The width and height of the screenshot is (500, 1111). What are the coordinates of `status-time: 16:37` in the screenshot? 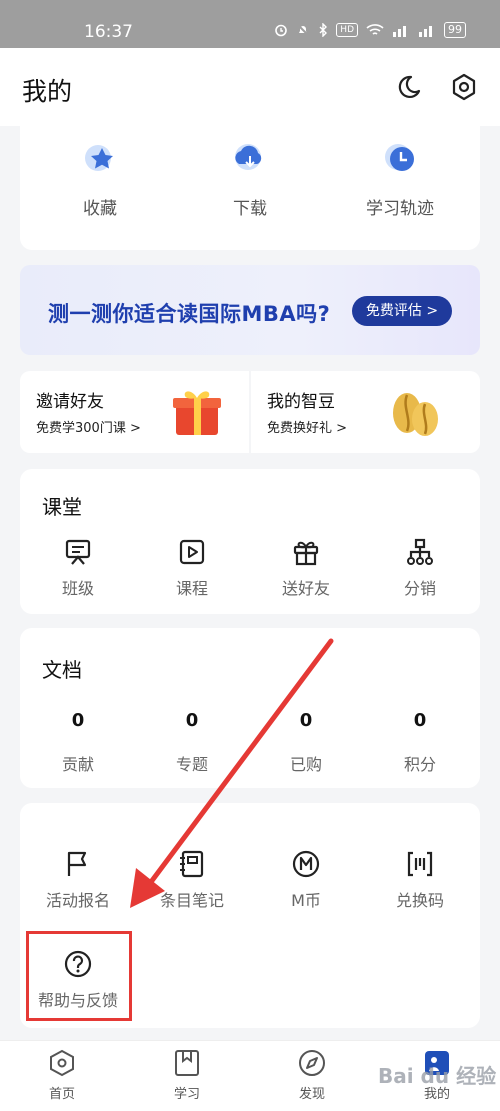 It's located at (108, 32).